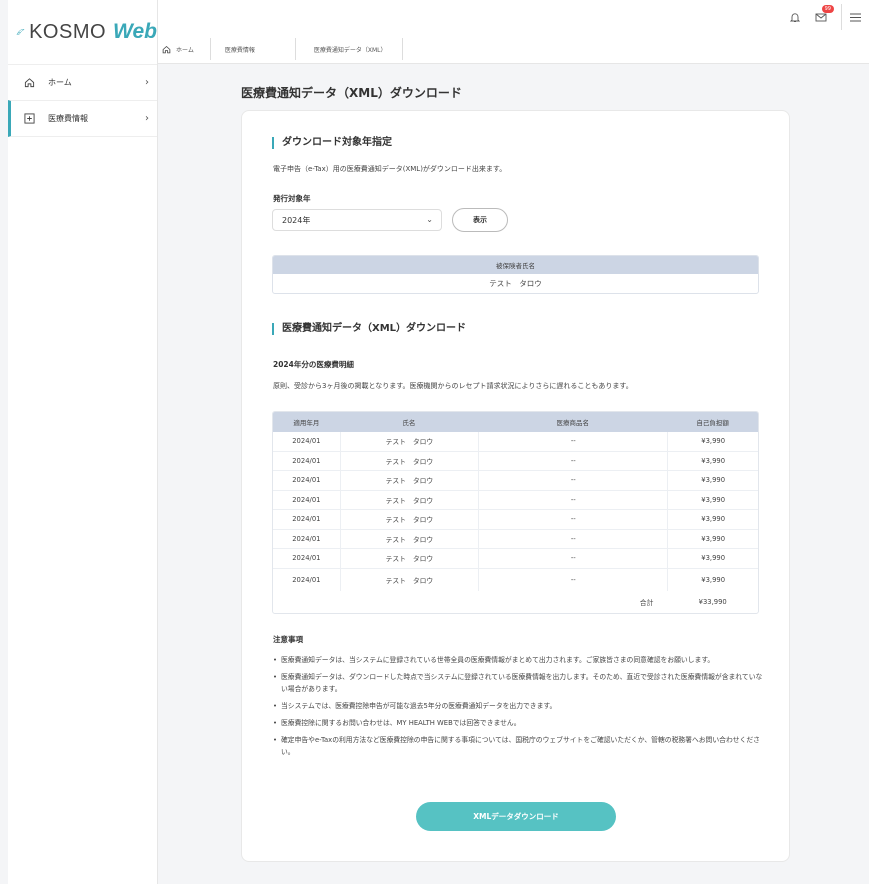 This screenshot has width=869, height=884. What do you see at coordinates (184, 49) in the screenshot?
I see `breadcrumb-item-home: ホーム` at bounding box center [184, 49].